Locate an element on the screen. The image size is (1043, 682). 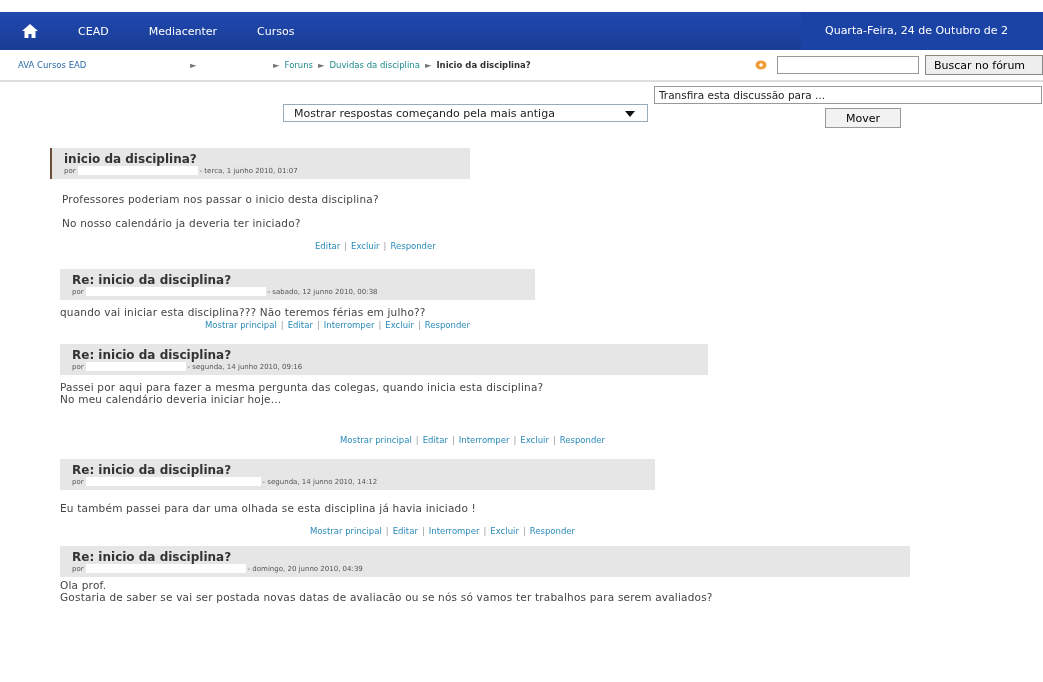
breadcrumb-link: AVA Cursos EAD is located at coordinates (104, 65).